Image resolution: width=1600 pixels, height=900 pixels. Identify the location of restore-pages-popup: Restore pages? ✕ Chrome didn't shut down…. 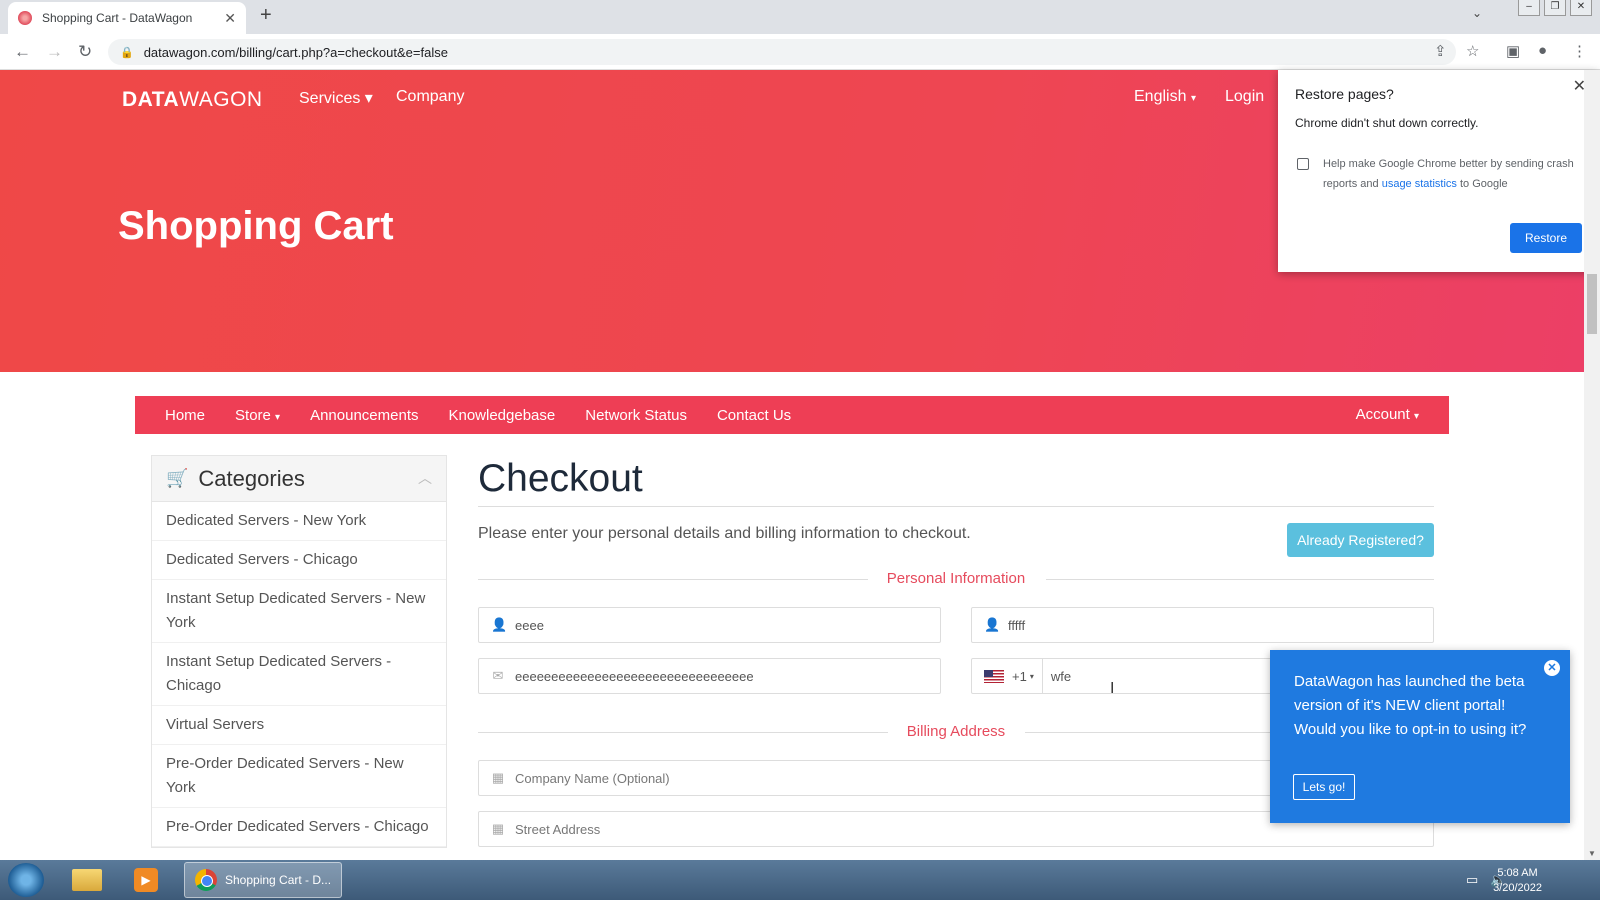
(1438, 171).